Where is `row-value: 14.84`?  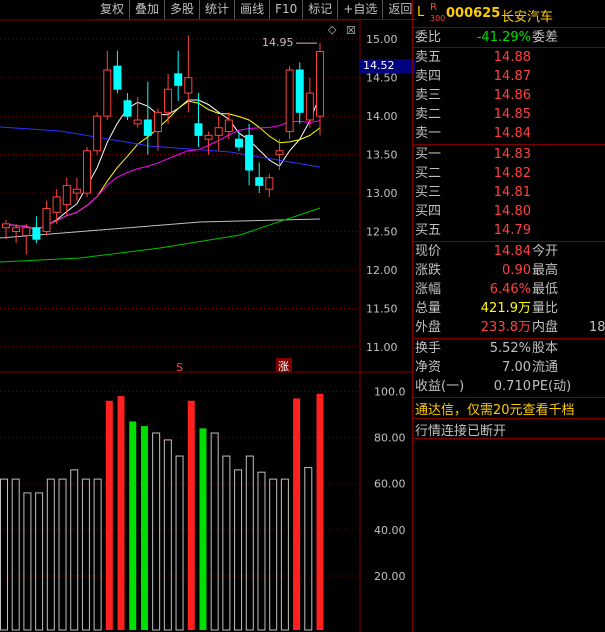
row-value: 14.84 is located at coordinates (512, 251).